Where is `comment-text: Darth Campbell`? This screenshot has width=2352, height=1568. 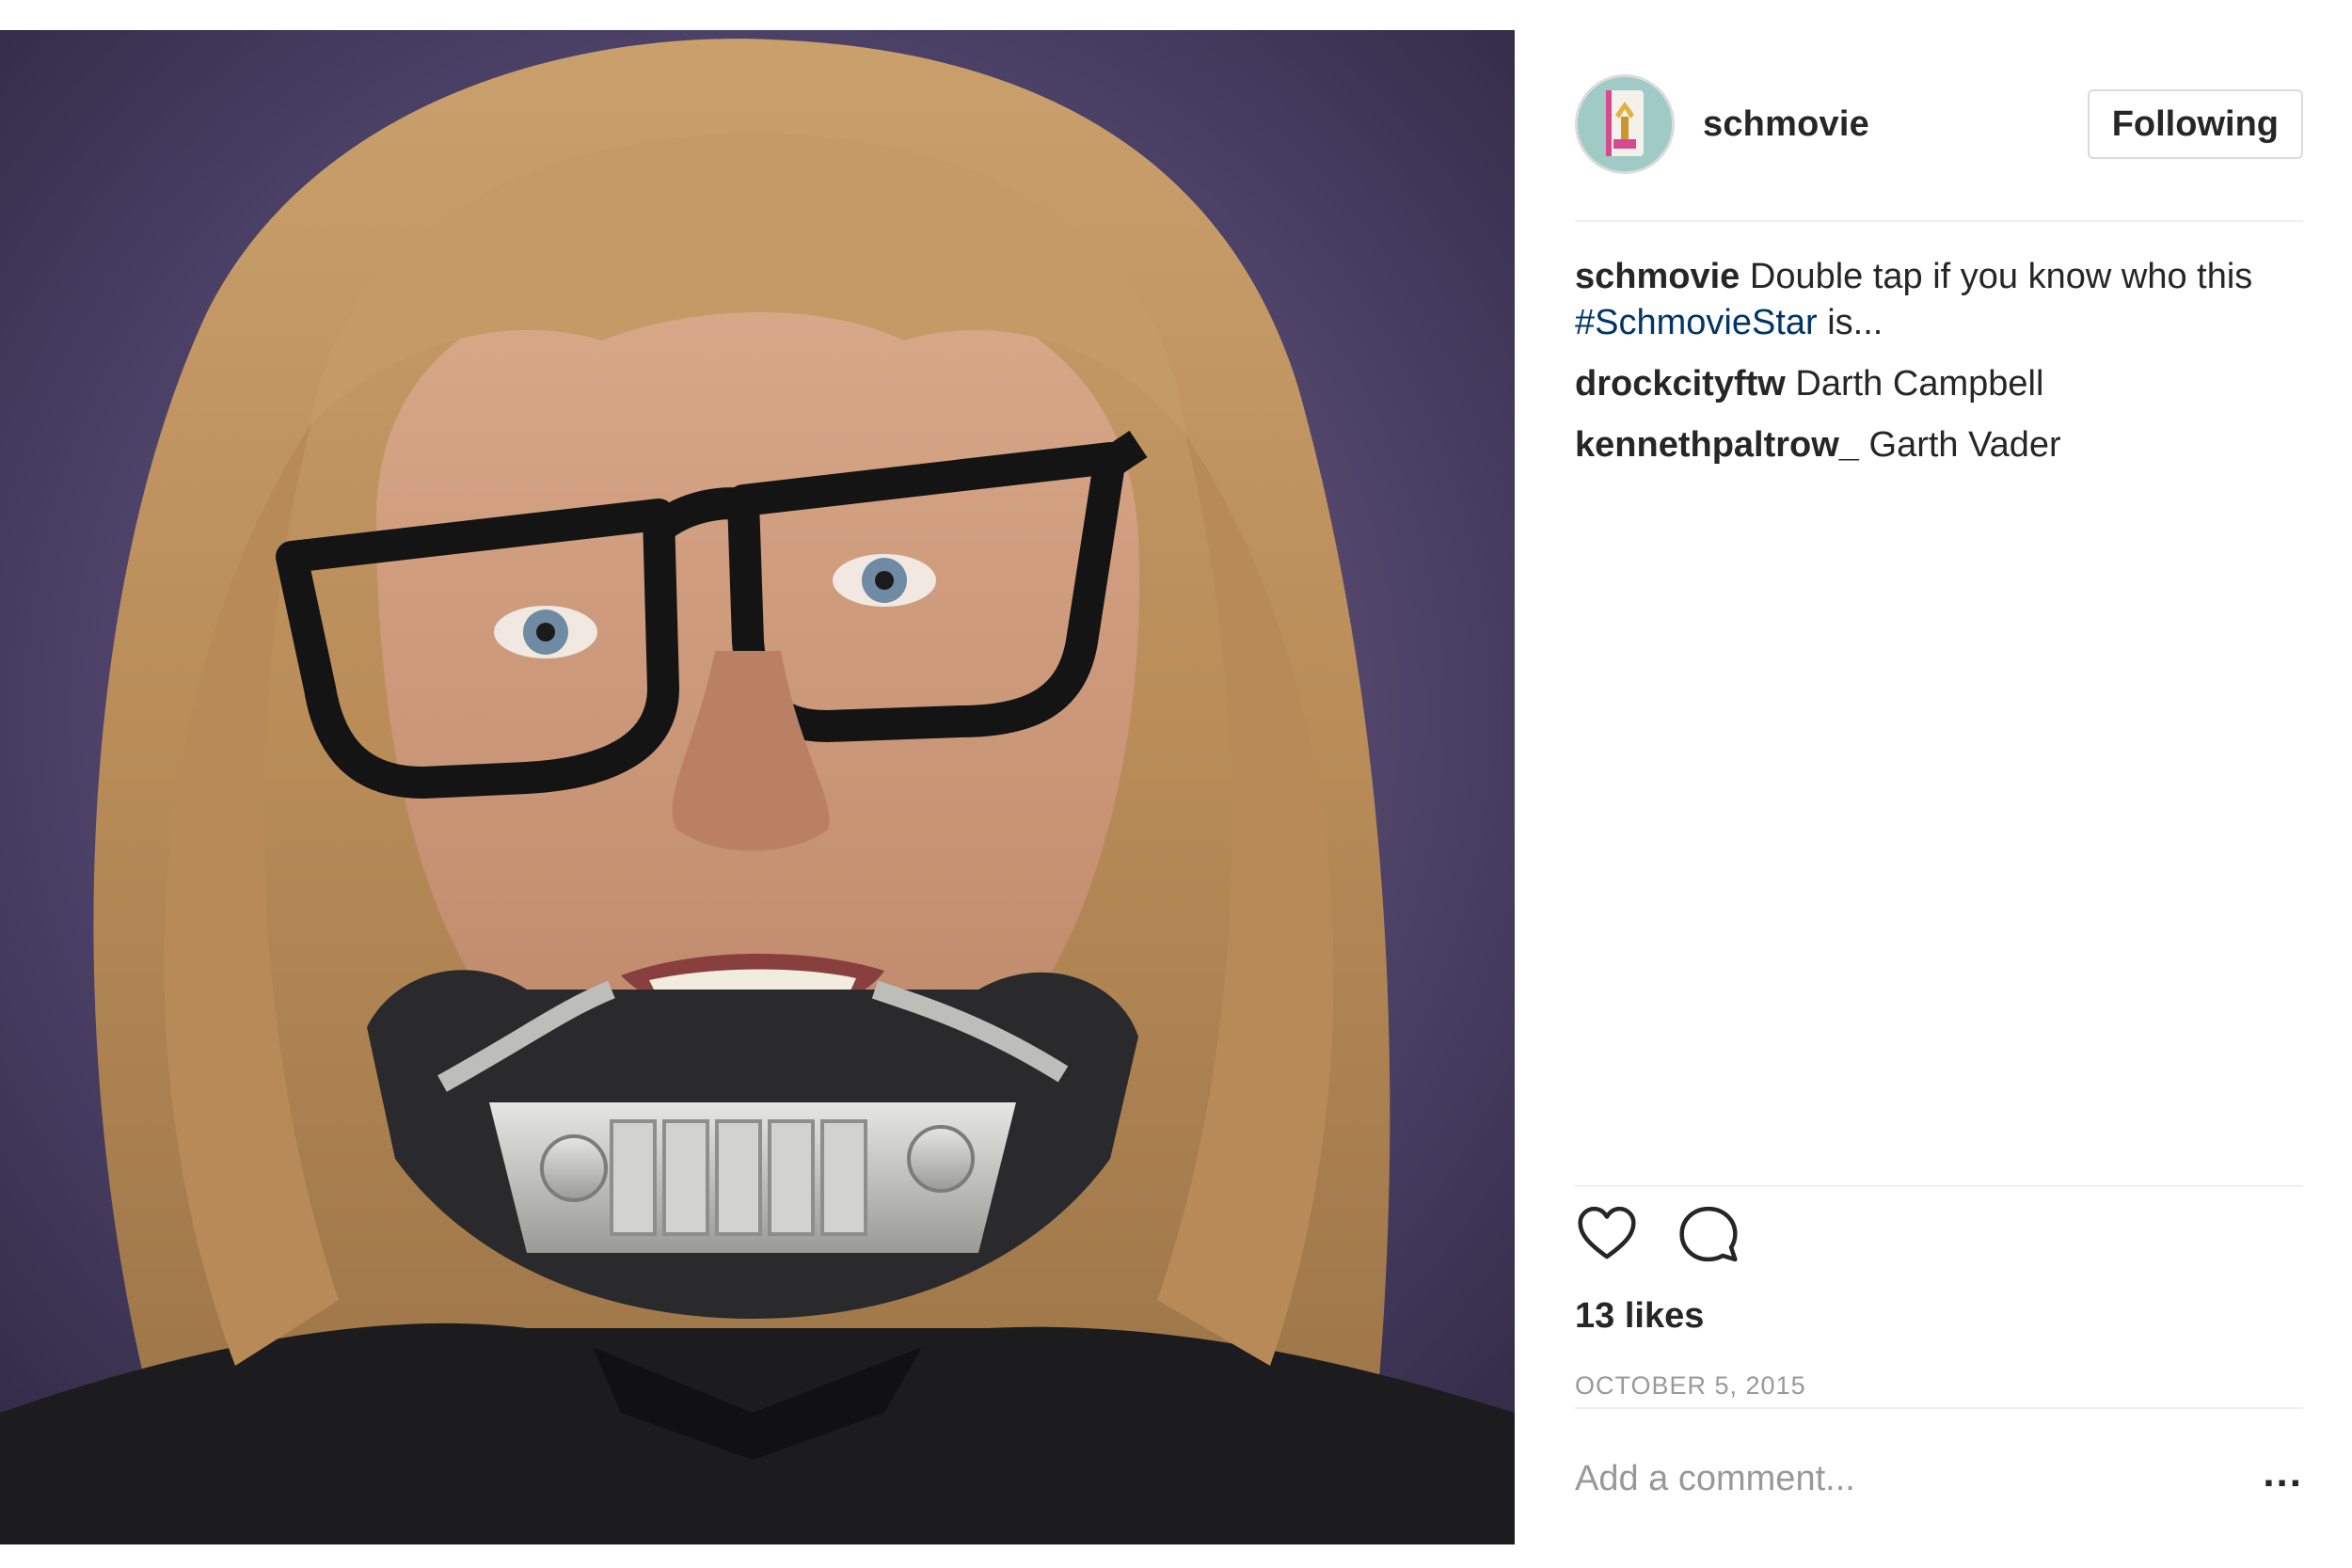
comment-text: Darth Campbell is located at coordinates (1919, 384).